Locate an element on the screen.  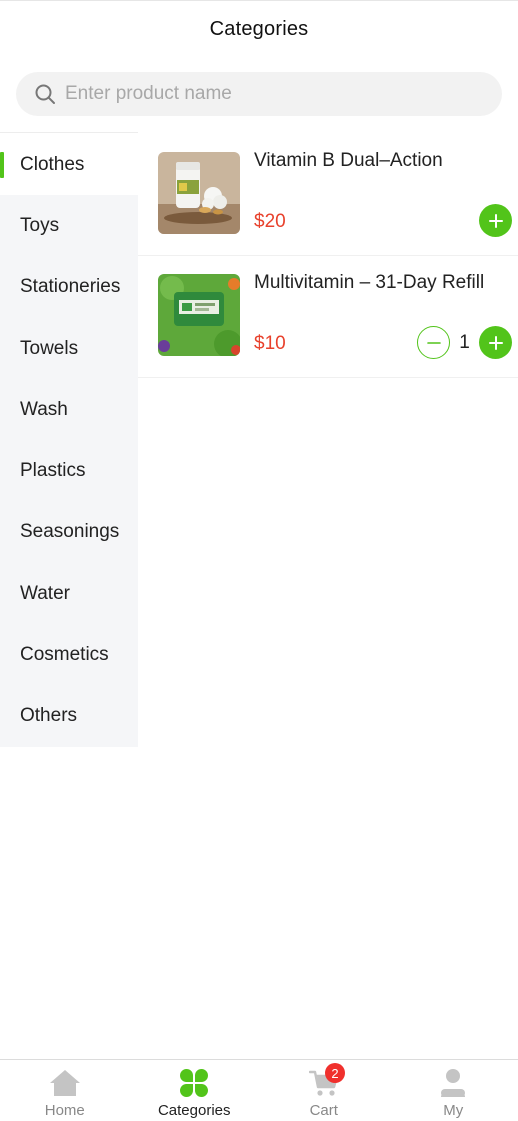
page-header: Categories is located at coordinates (259, 29).